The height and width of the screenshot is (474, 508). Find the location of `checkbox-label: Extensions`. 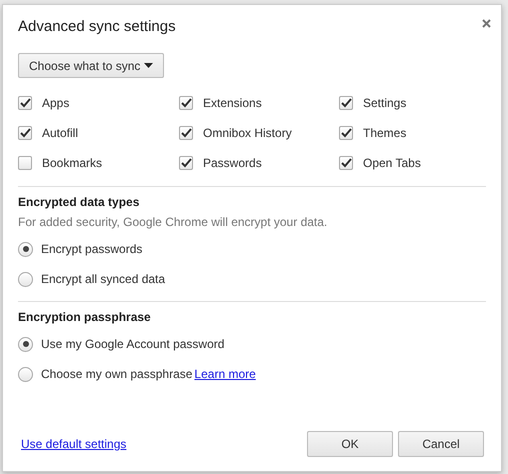

checkbox-label: Extensions is located at coordinates (232, 103).